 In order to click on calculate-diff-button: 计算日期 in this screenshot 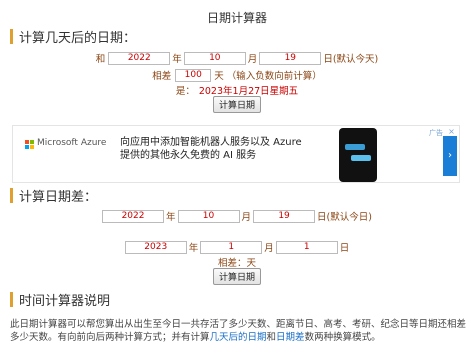, I will do `click(236, 276)`.